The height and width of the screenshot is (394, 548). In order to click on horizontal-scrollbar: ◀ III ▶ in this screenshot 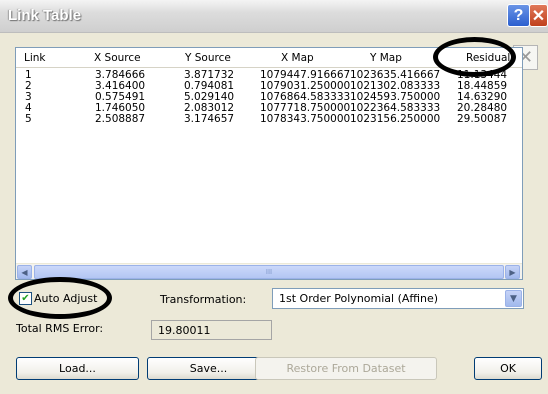, I will do `click(269, 271)`.